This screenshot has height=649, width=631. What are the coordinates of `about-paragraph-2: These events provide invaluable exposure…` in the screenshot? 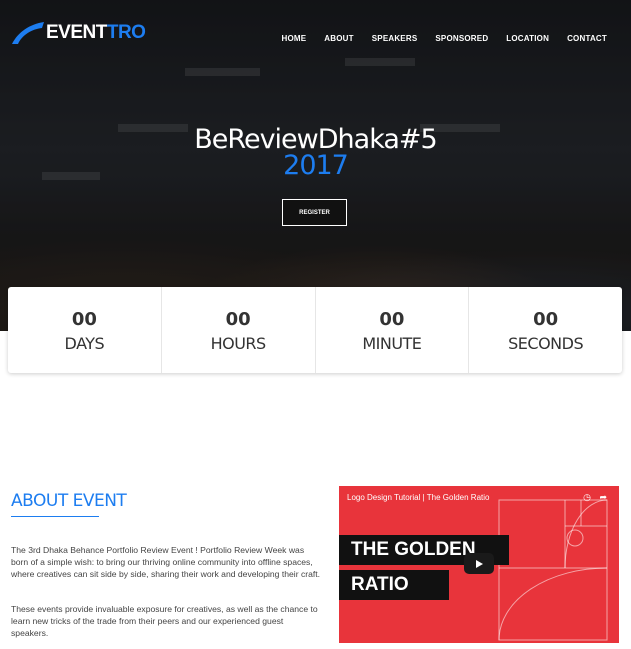 It's located at (164, 621).